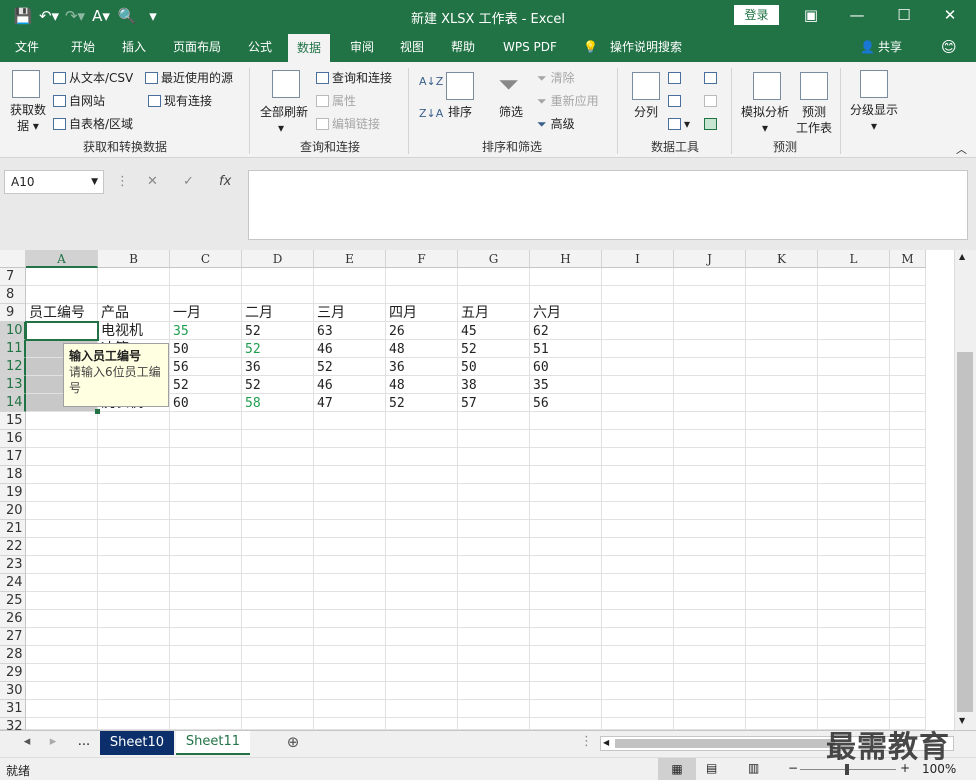 This screenshot has height=780, width=976. Describe the element at coordinates (179, 349) in the screenshot. I see `cell-c11: 50` at that location.